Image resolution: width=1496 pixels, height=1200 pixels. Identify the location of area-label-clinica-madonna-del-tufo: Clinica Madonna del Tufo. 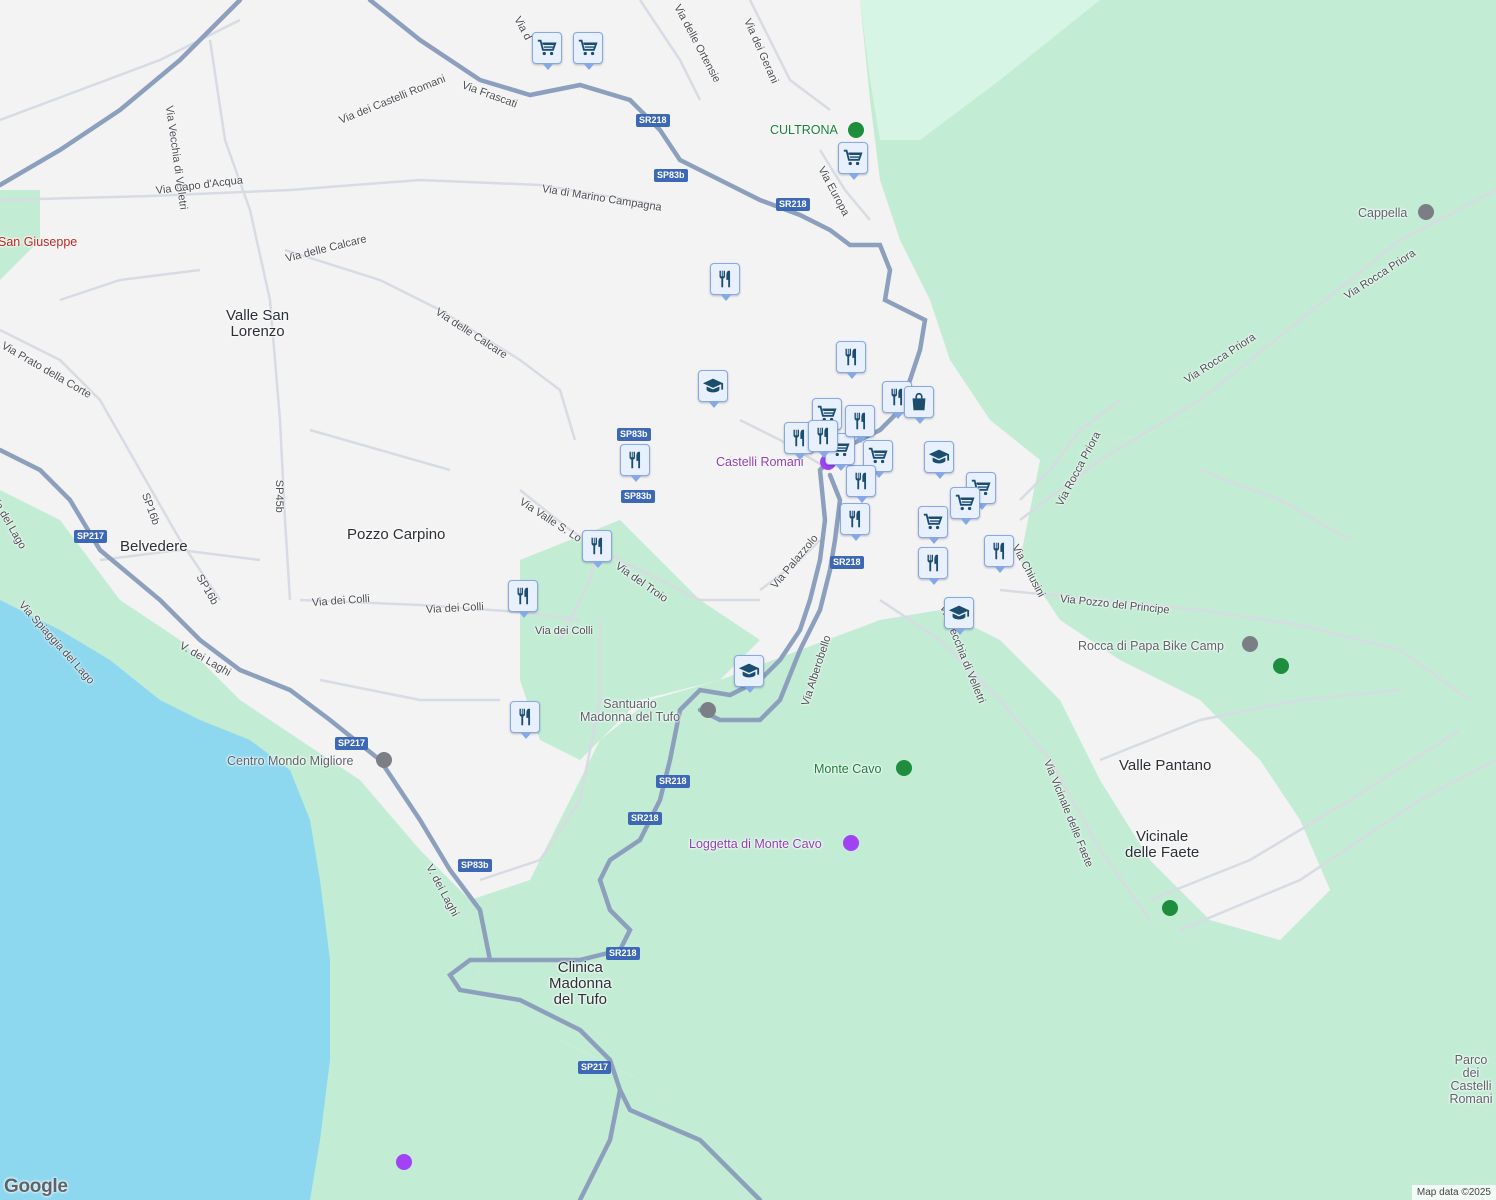
(580, 983).